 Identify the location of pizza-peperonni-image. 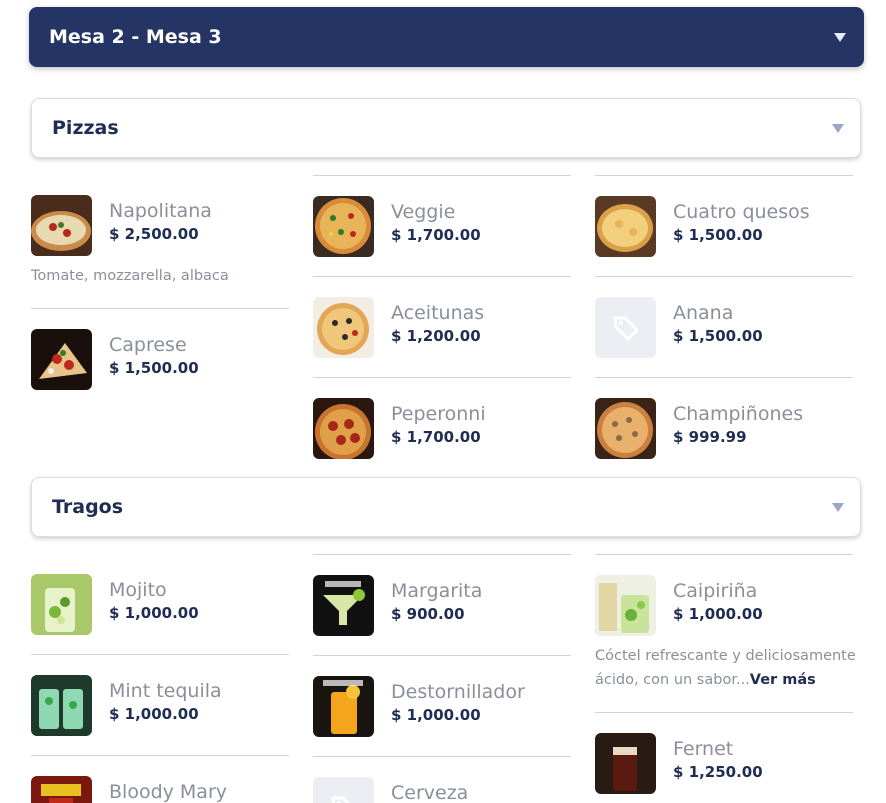
(343, 428).